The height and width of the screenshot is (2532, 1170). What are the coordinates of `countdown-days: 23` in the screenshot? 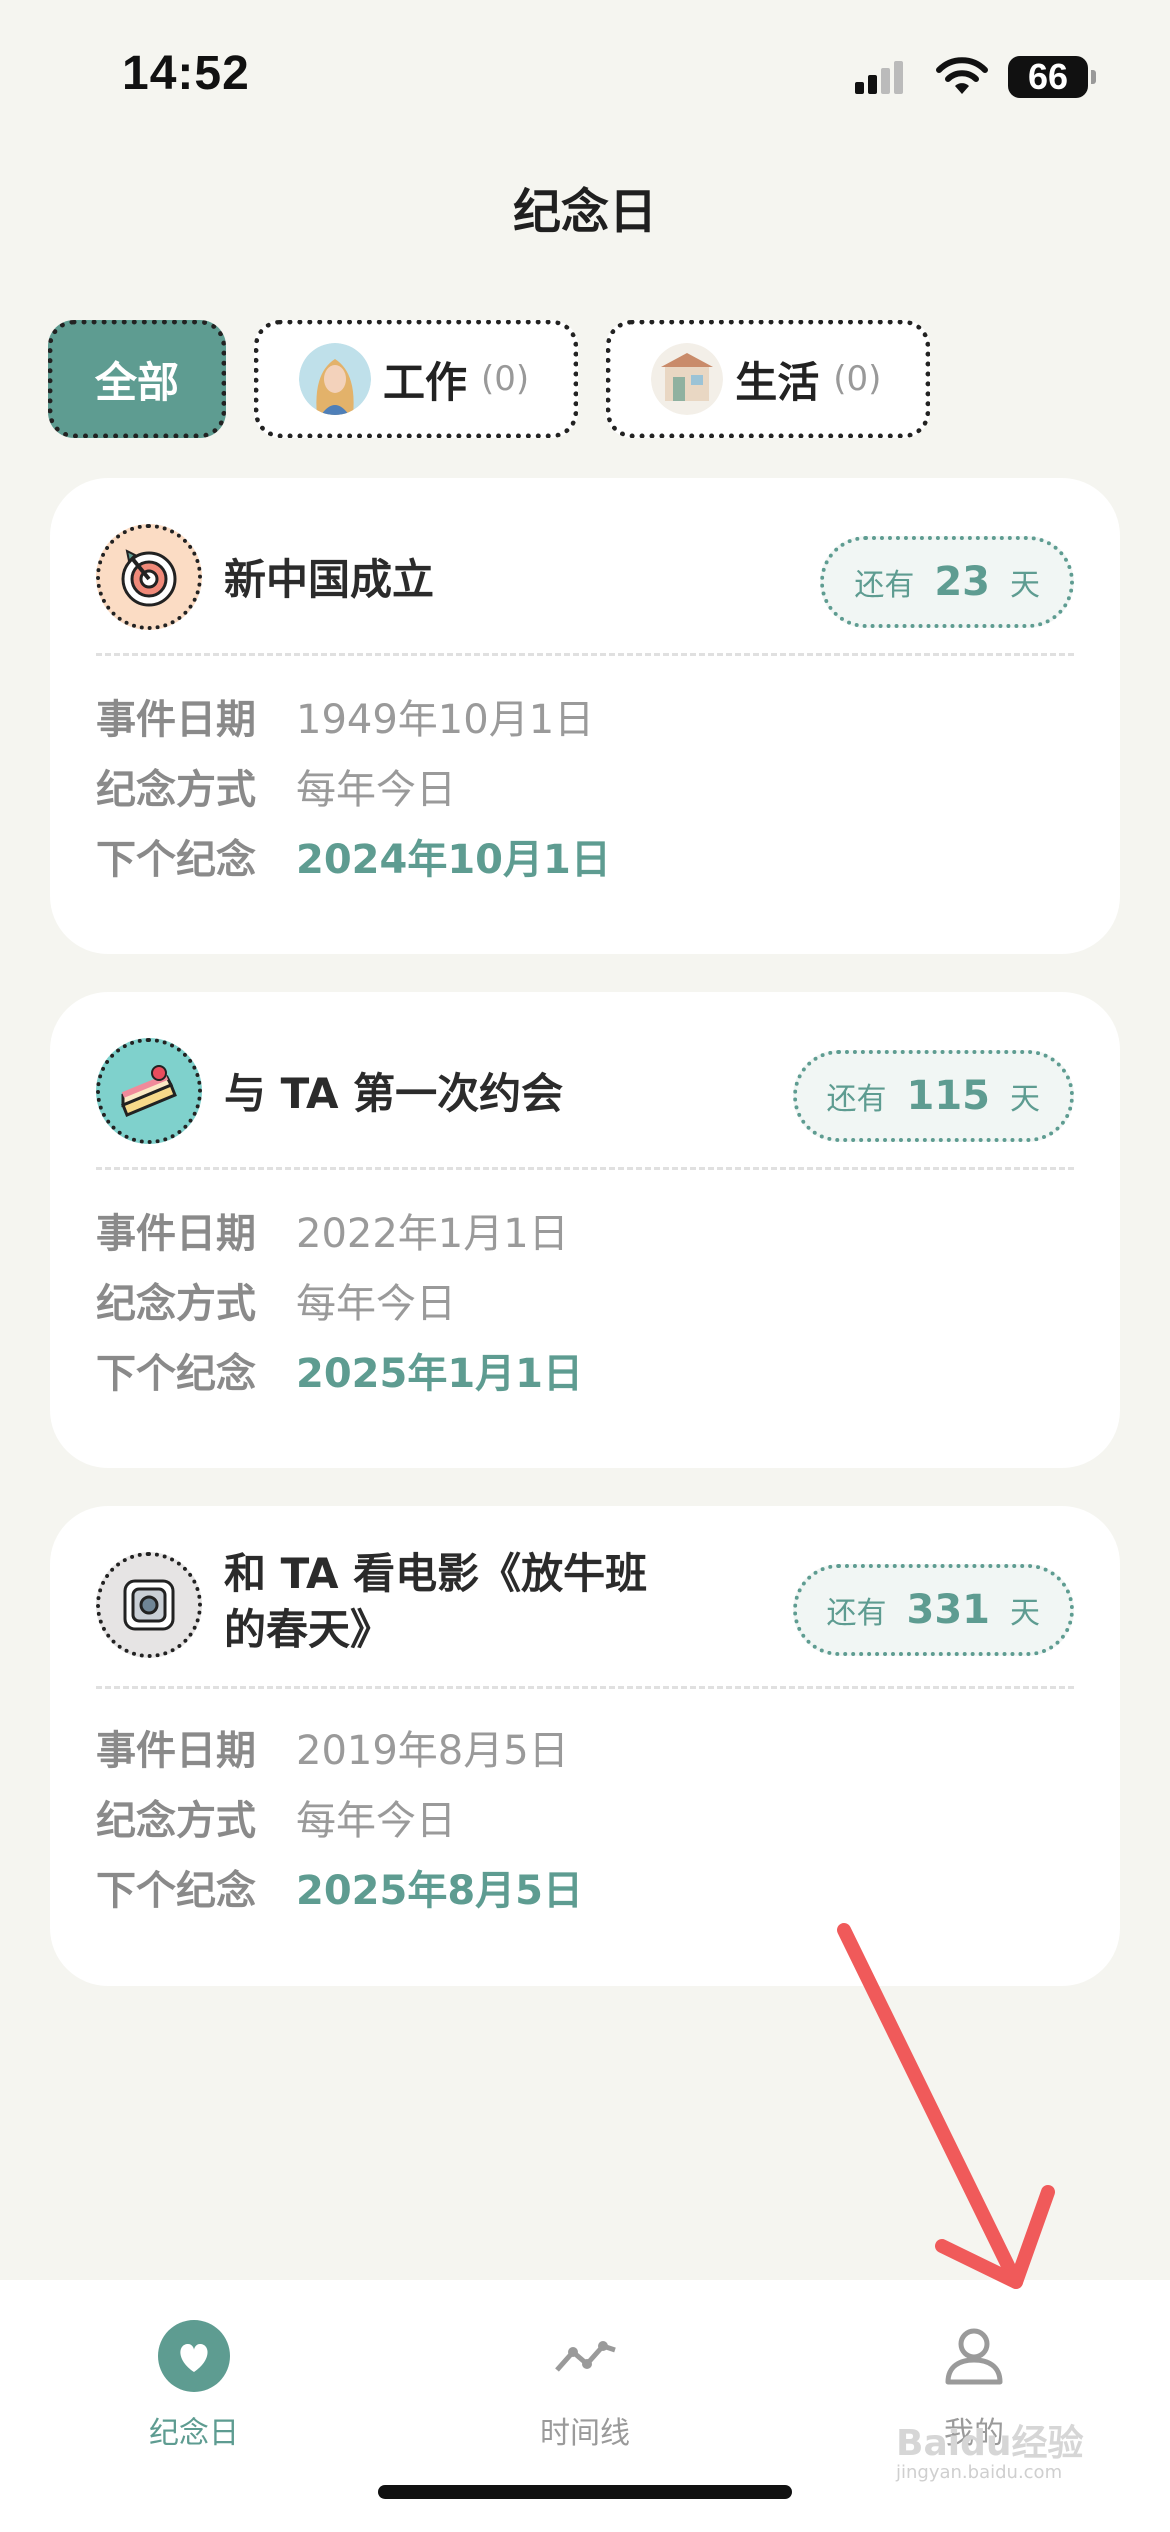 It's located at (962, 582).